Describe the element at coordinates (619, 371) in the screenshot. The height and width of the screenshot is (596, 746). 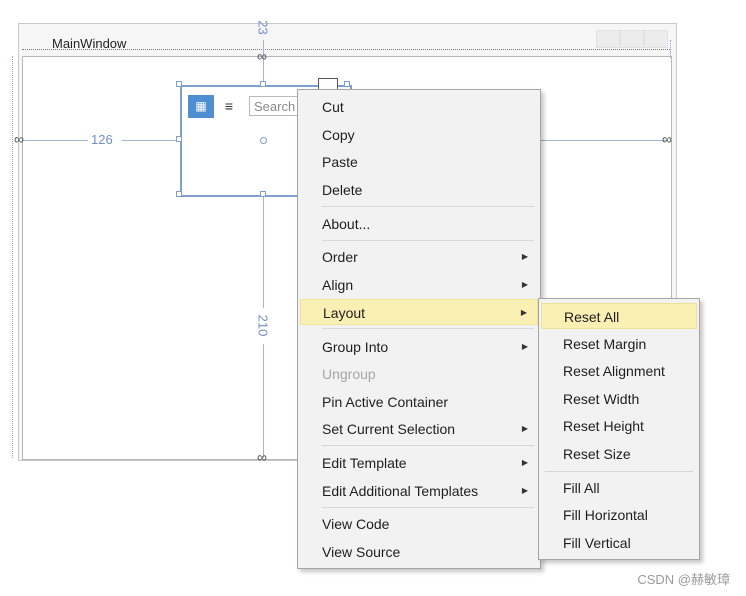
I see `submenu-item-reset-alignment: Reset Alignment` at that location.